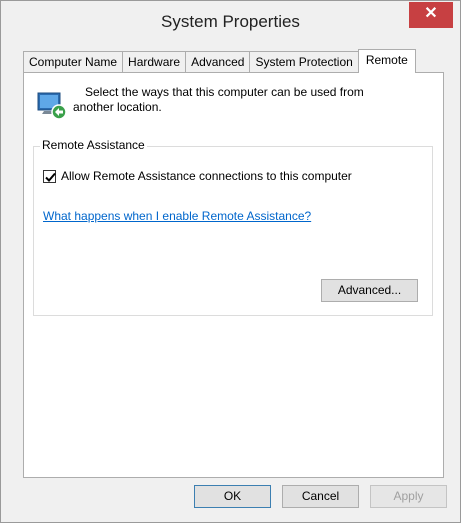  I want to click on tab-remote: Remote, so click(386, 61).